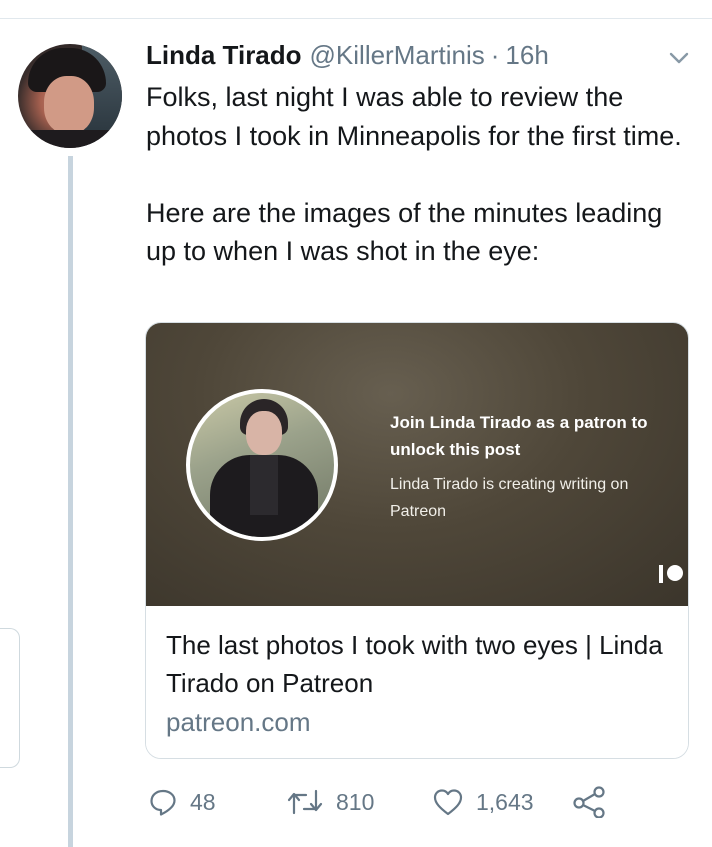  I want to click on share-icon, so click(589, 802).